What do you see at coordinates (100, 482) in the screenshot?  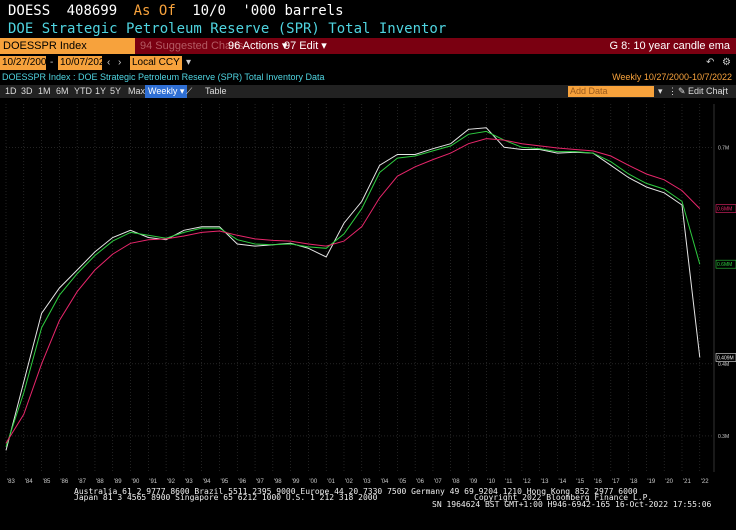 I see `x-tick-label: '88` at bounding box center [100, 482].